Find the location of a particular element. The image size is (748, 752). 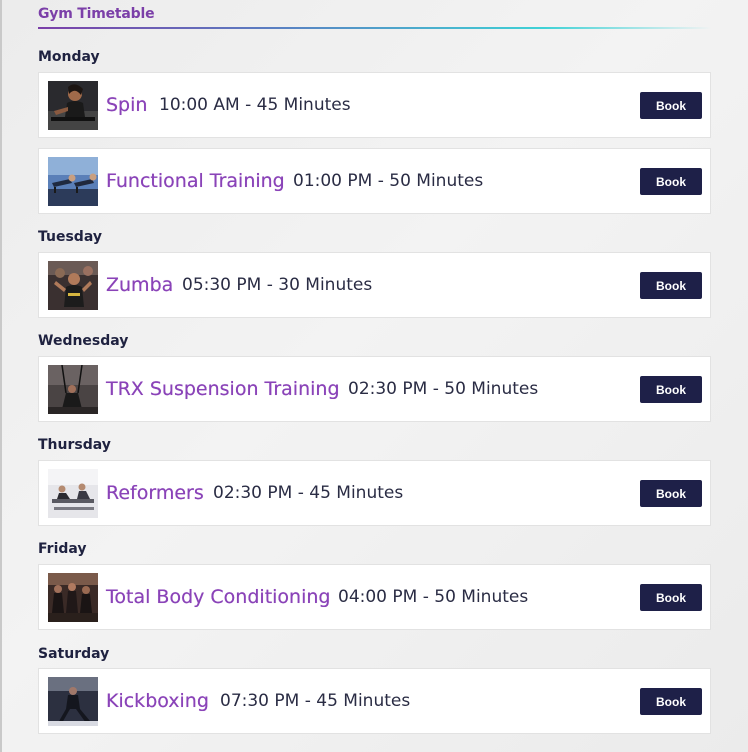

book-button-total-body-conditioning: Book is located at coordinates (671, 597).